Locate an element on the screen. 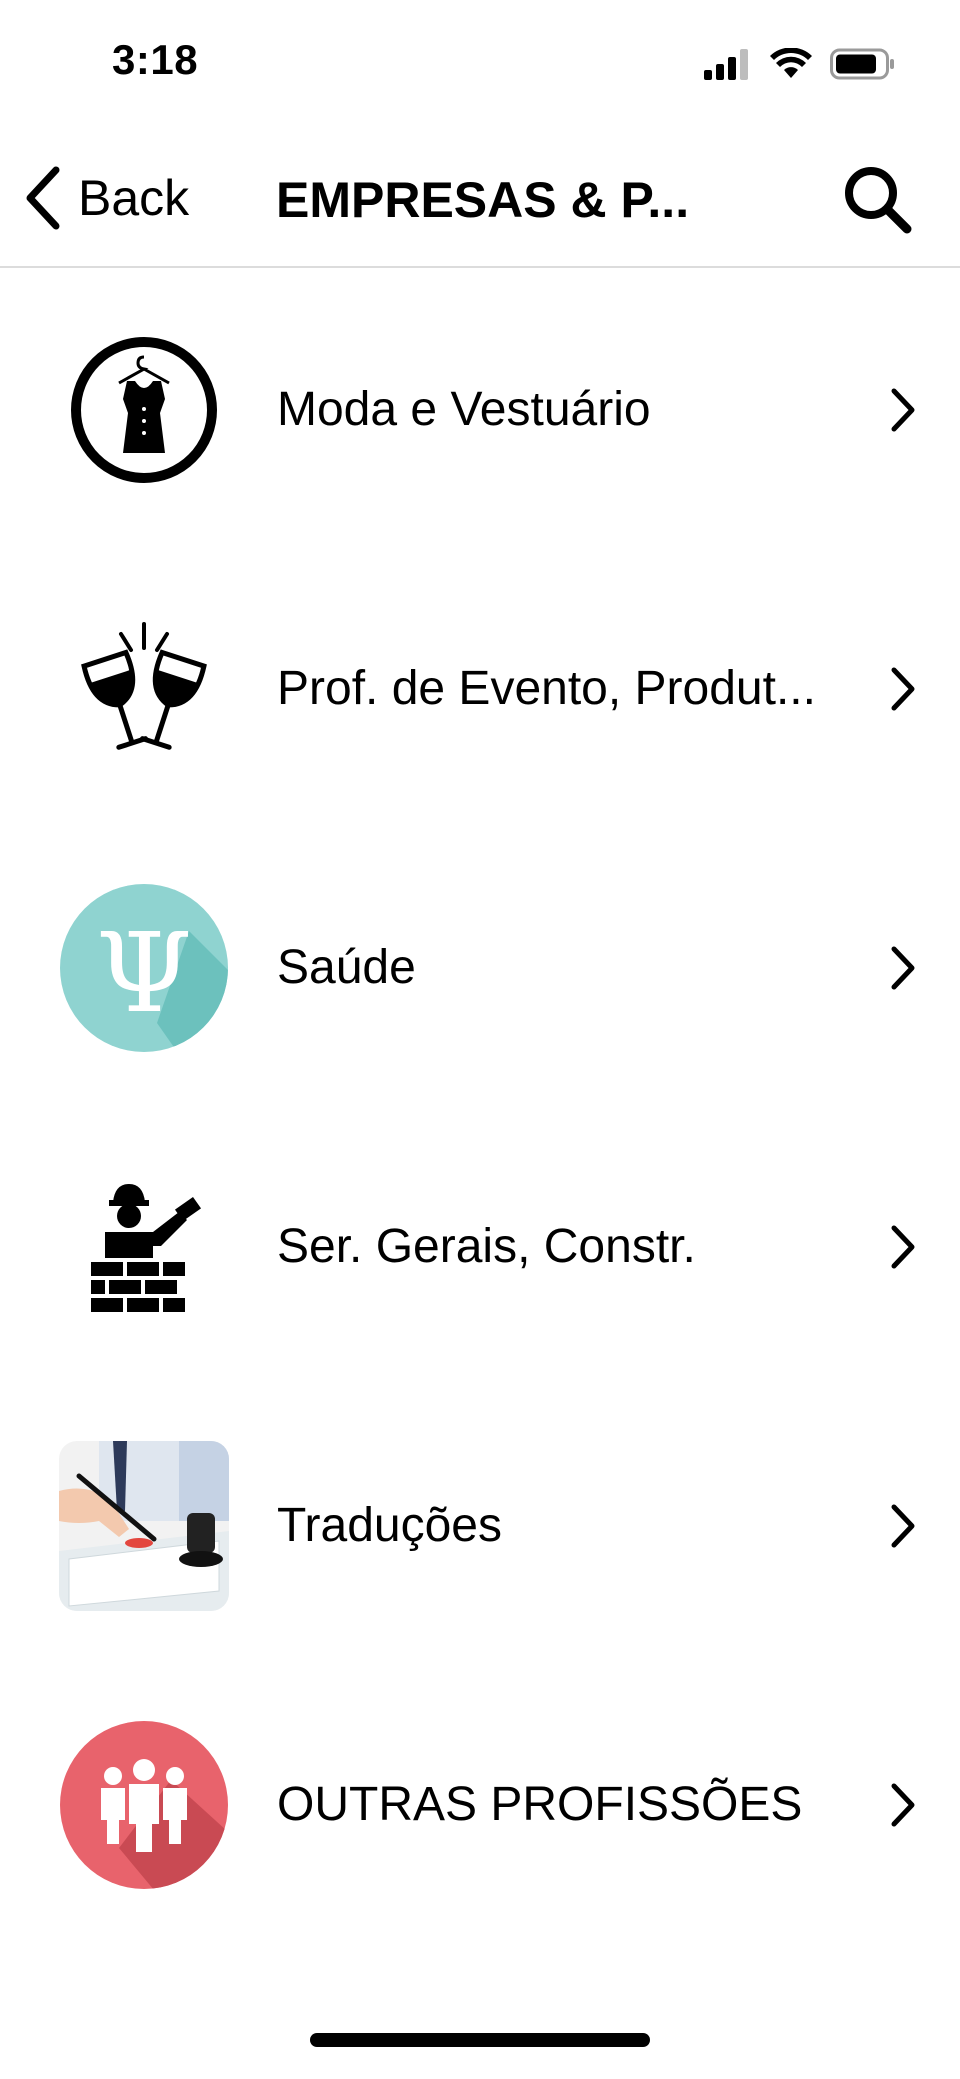 The height and width of the screenshot is (2079, 960). svg-text: Ψ is located at coordinates (144, 973).